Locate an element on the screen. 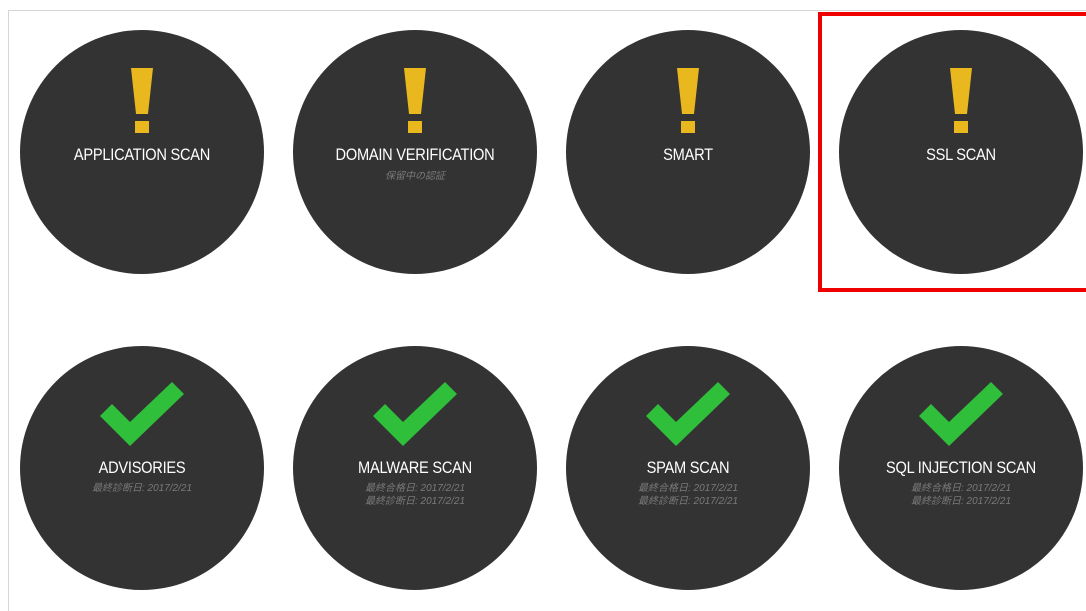 Image resolution: width=1086 pixels, height=611 pixels. tile-label: APPLICATION SCAN is located at coordinates (142, 154).